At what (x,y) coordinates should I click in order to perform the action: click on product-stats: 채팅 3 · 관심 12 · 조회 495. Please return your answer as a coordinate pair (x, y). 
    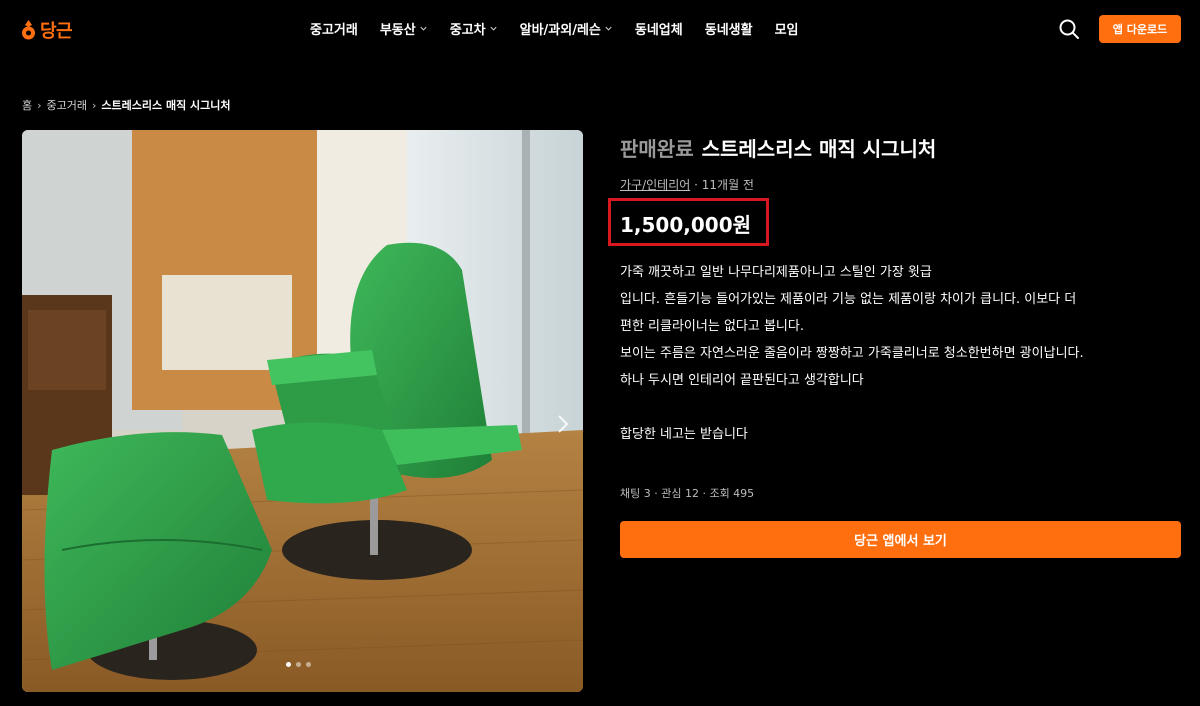
    Looking at the image, I should click on (687, 493).